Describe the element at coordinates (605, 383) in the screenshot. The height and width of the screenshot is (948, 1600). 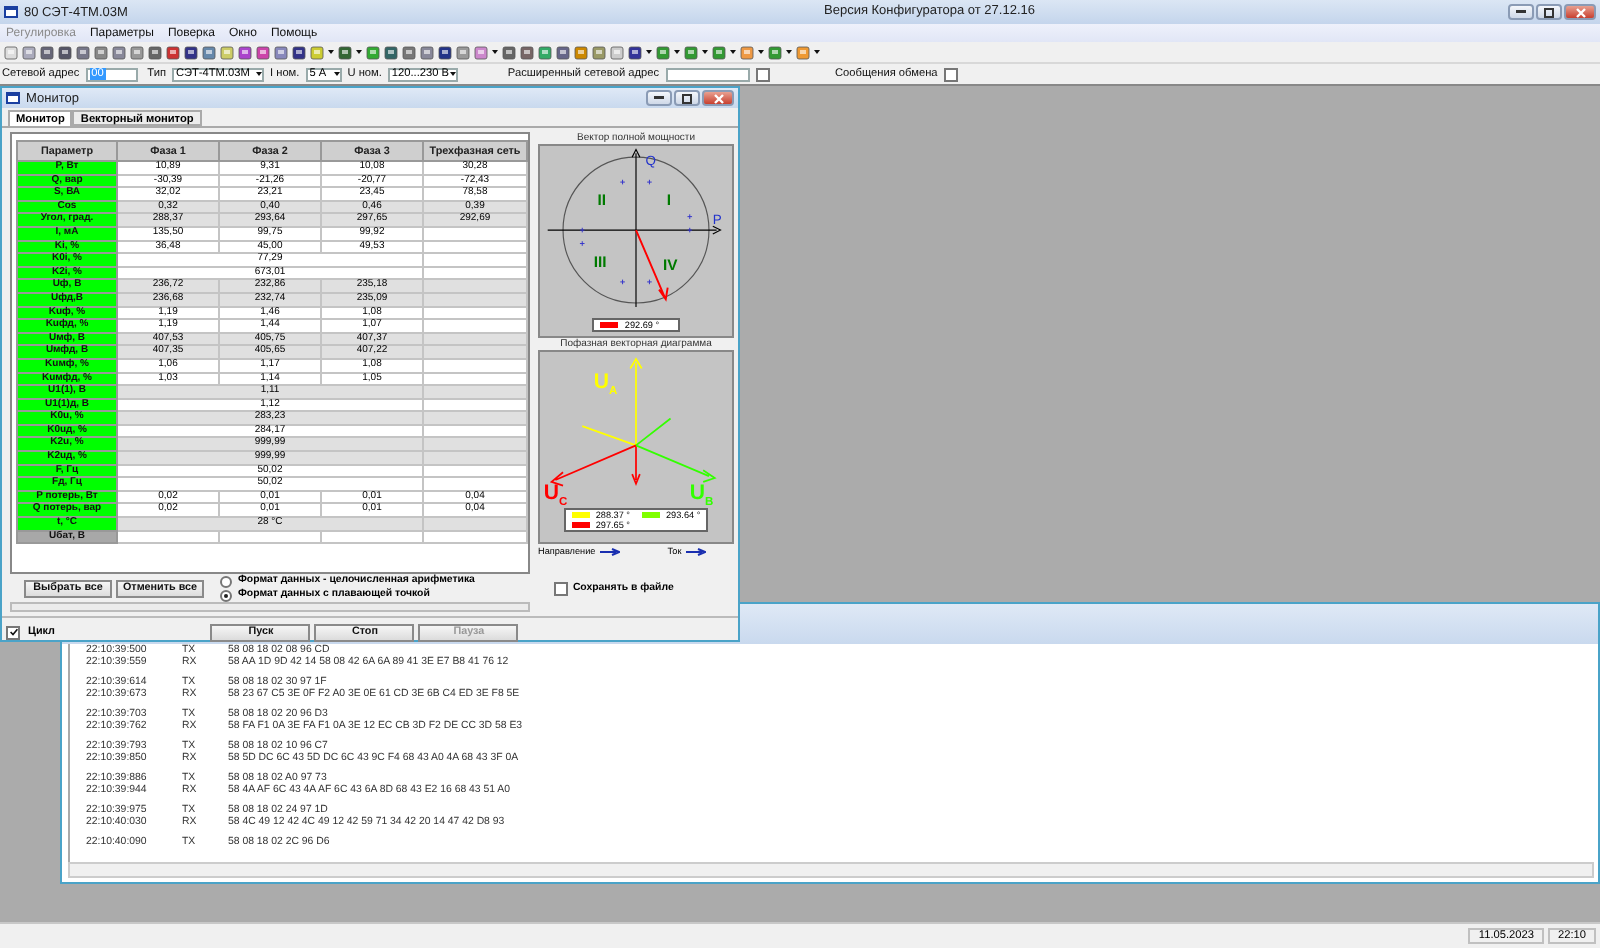
I see `vector-label: U$_{A}$` at that location.